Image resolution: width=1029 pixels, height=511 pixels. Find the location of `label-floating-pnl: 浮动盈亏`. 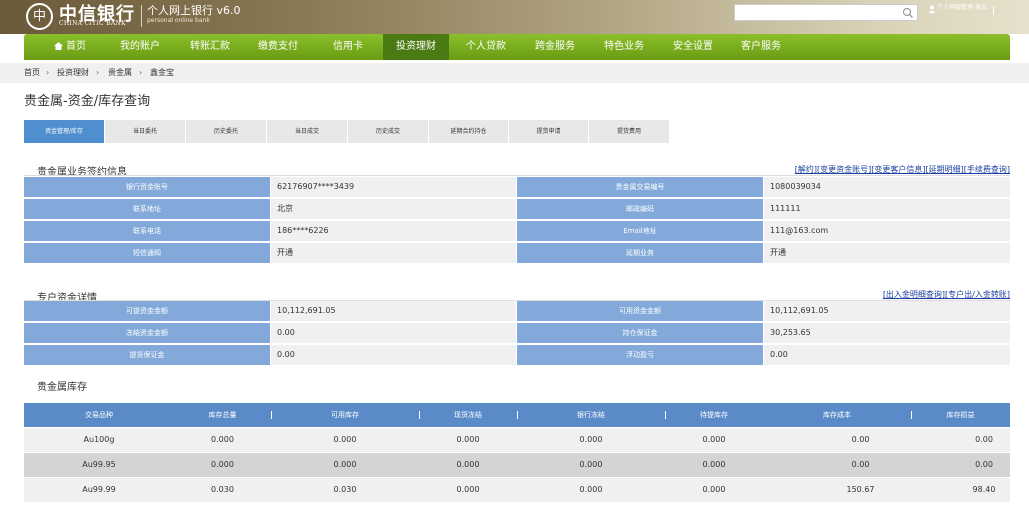

label-floating-pnl: 浮动盈亏 is located at coordinates (640, 355).